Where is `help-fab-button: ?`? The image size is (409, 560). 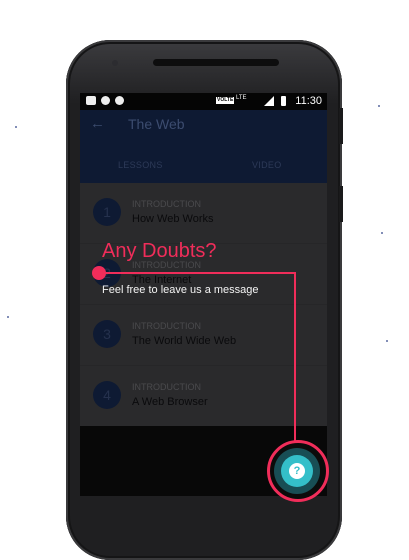
help-fab-button: ? is located at coordinates (297, 471).